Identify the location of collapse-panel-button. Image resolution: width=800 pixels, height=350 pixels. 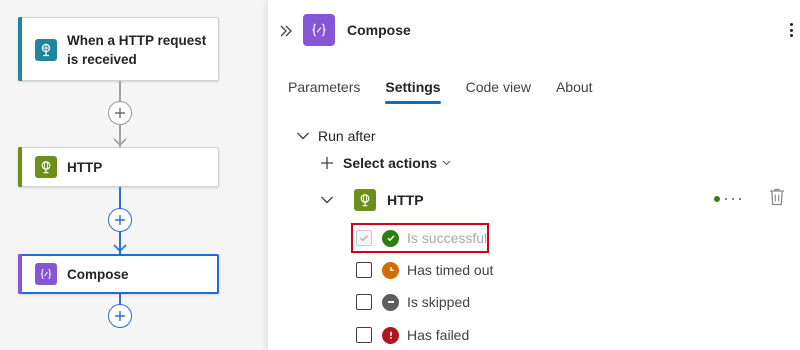
(286, 31).